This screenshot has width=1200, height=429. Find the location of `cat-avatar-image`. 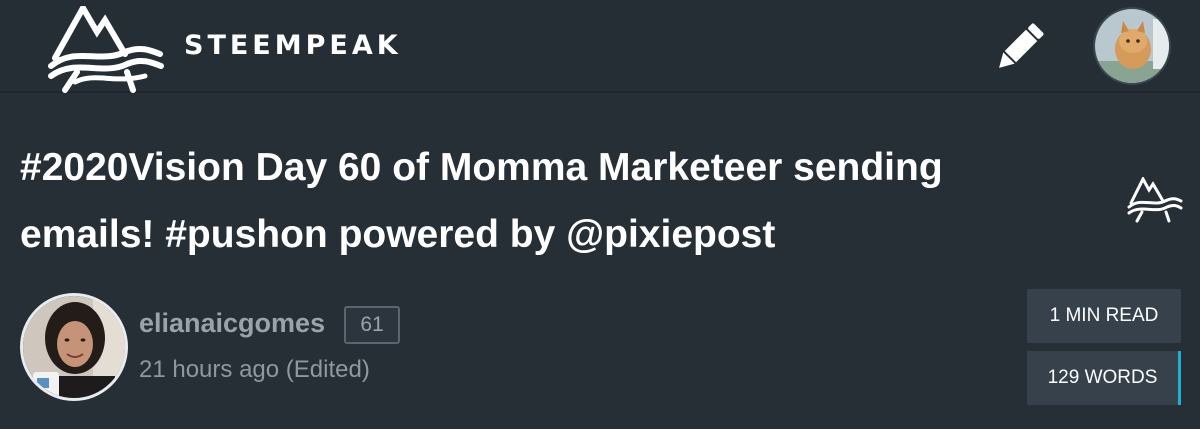

cat-avatar-image is located at coordinates (1132, 46).